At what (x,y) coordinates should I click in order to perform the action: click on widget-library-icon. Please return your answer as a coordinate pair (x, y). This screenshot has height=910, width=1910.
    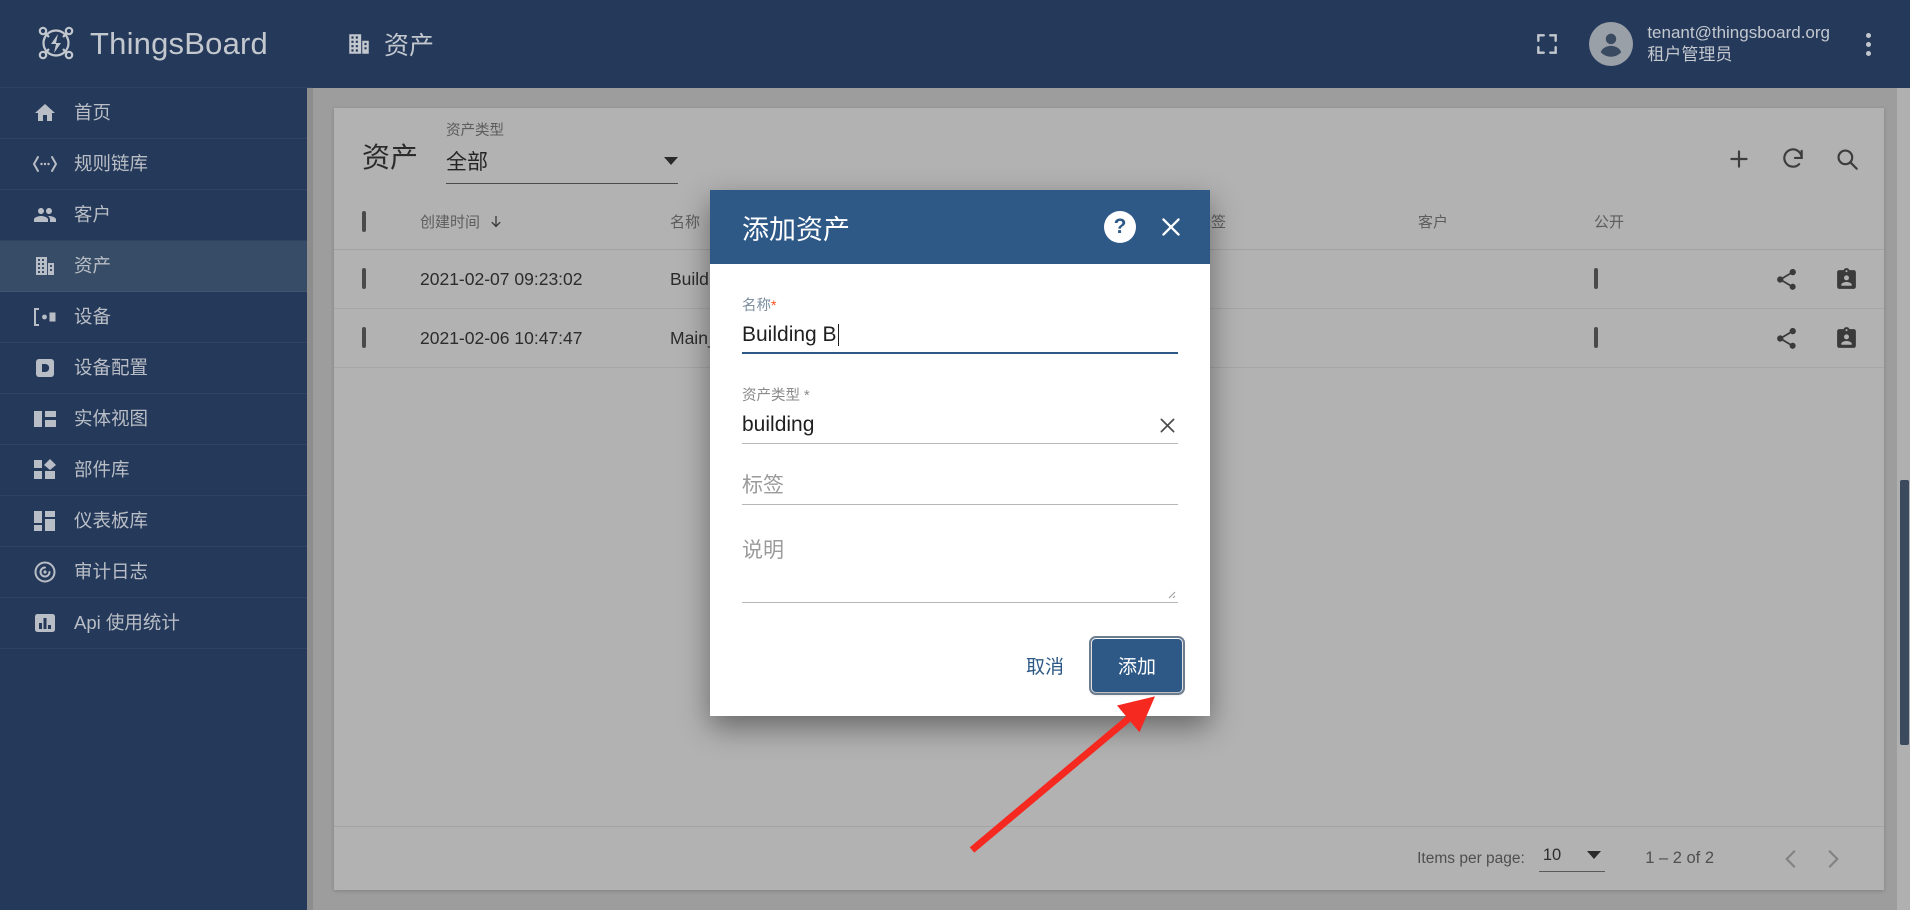
    Looking at the image, I should click on (45, 470).